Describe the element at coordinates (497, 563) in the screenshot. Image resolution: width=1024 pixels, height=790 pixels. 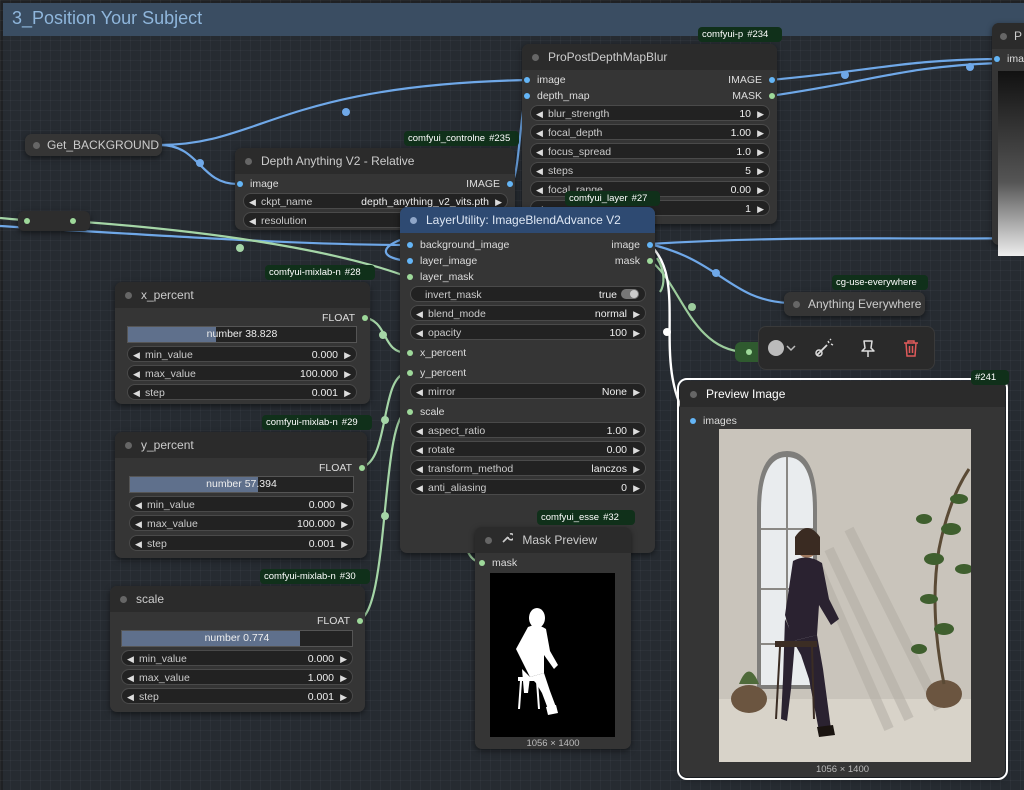
I see `input-mask: mask` at that location.